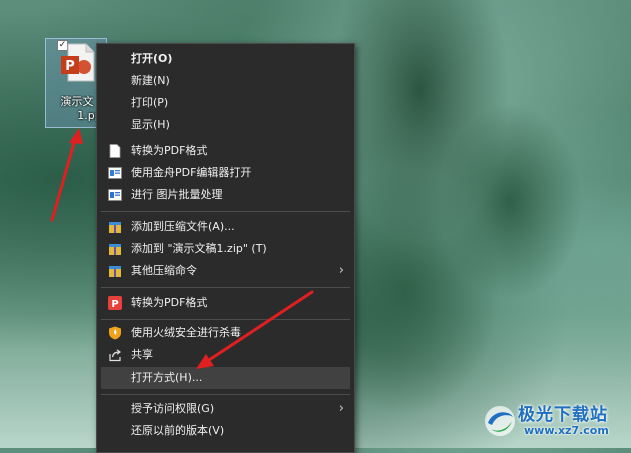  What do you see at coordinates (566, 430) in the screenshot?
I see `watermark-url: www.xz7.com` at bounding box center [566, 430].